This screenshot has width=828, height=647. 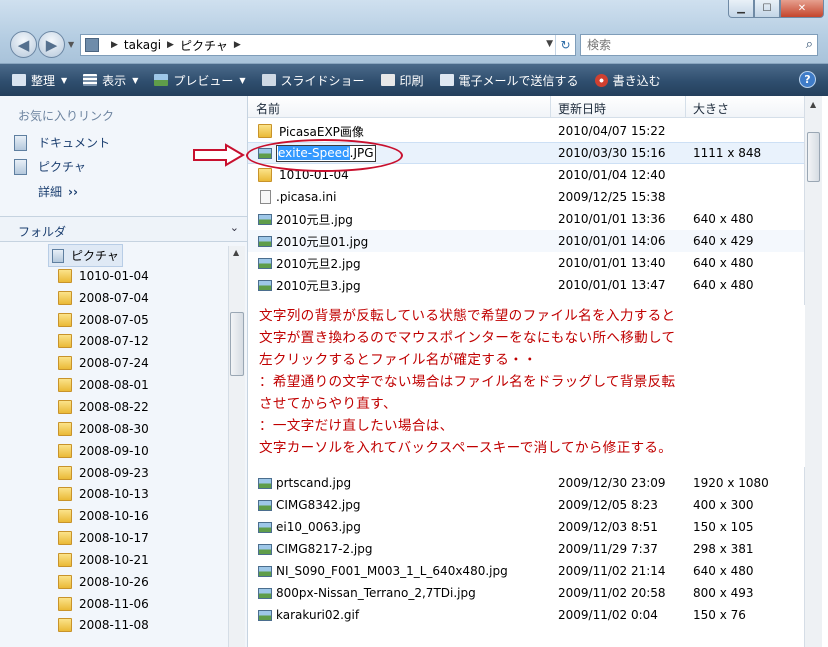 What do you see at coordinates (142, 45) in the screenshot?
I see `breadcrumb-takagi: takagi` at bounding box center [142, 45].